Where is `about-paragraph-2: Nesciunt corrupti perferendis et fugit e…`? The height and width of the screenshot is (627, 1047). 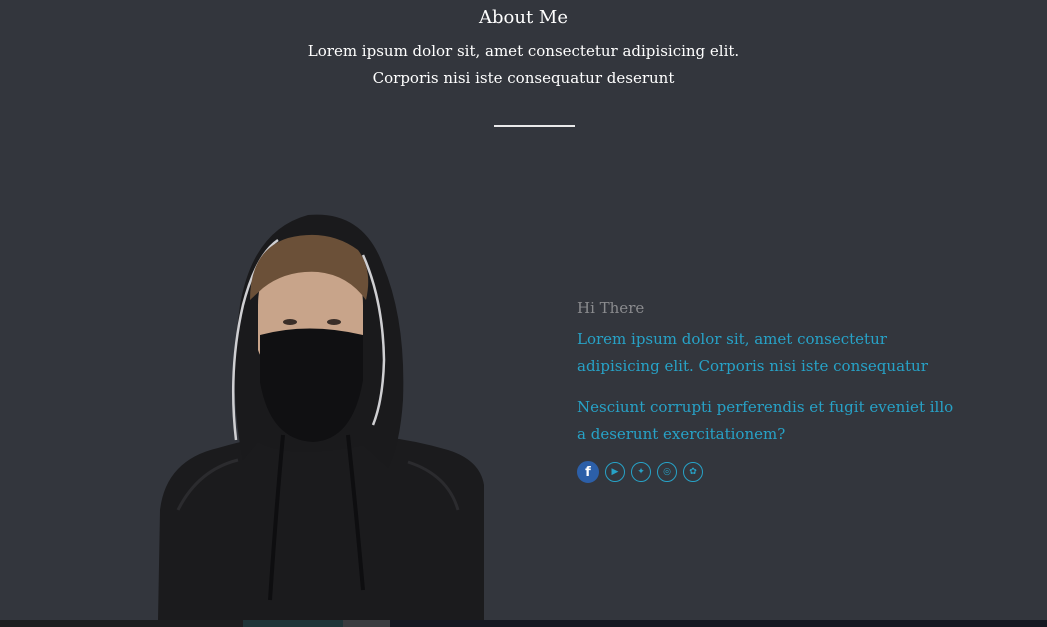
about-paragraph-2: Nesciunt corrupti perferendis et fugit e… is located at coordinates (765, 420).